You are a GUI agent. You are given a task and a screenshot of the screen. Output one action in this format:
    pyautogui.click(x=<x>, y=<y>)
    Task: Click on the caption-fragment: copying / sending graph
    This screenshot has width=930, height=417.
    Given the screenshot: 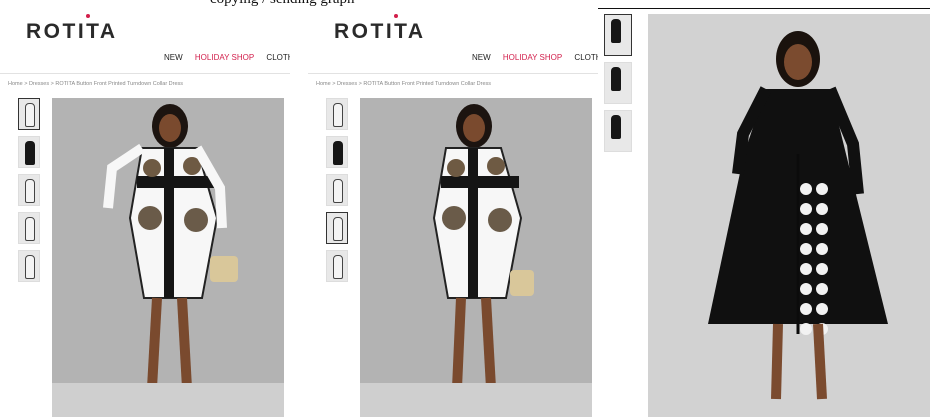 What is the action you would take?
    pyautogui.click(x=282, y=4)
    